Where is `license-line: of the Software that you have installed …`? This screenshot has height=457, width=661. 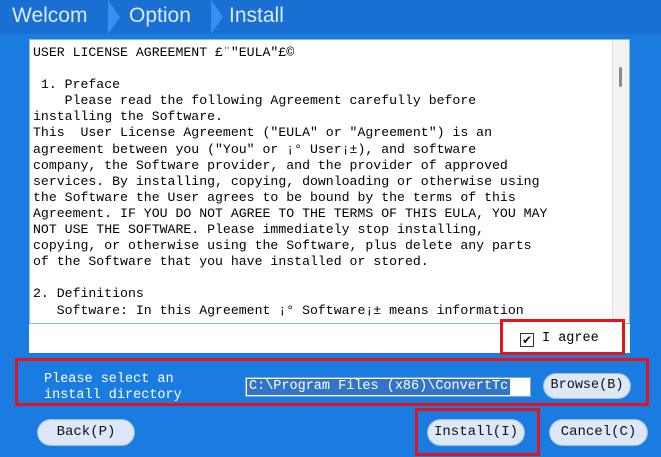
license-line: of the Software that you have installed … is located at coordinates (231, 262).